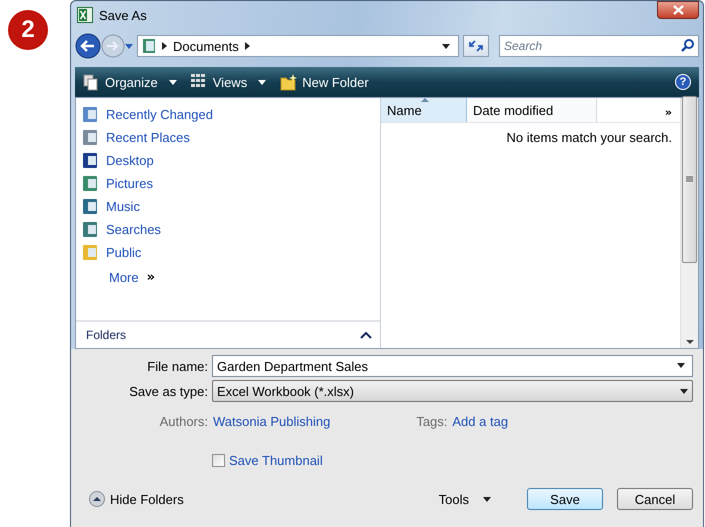 The height and width of the screenshot is (527, 705). I want to click on more-columns-button: », so click(668, 112).